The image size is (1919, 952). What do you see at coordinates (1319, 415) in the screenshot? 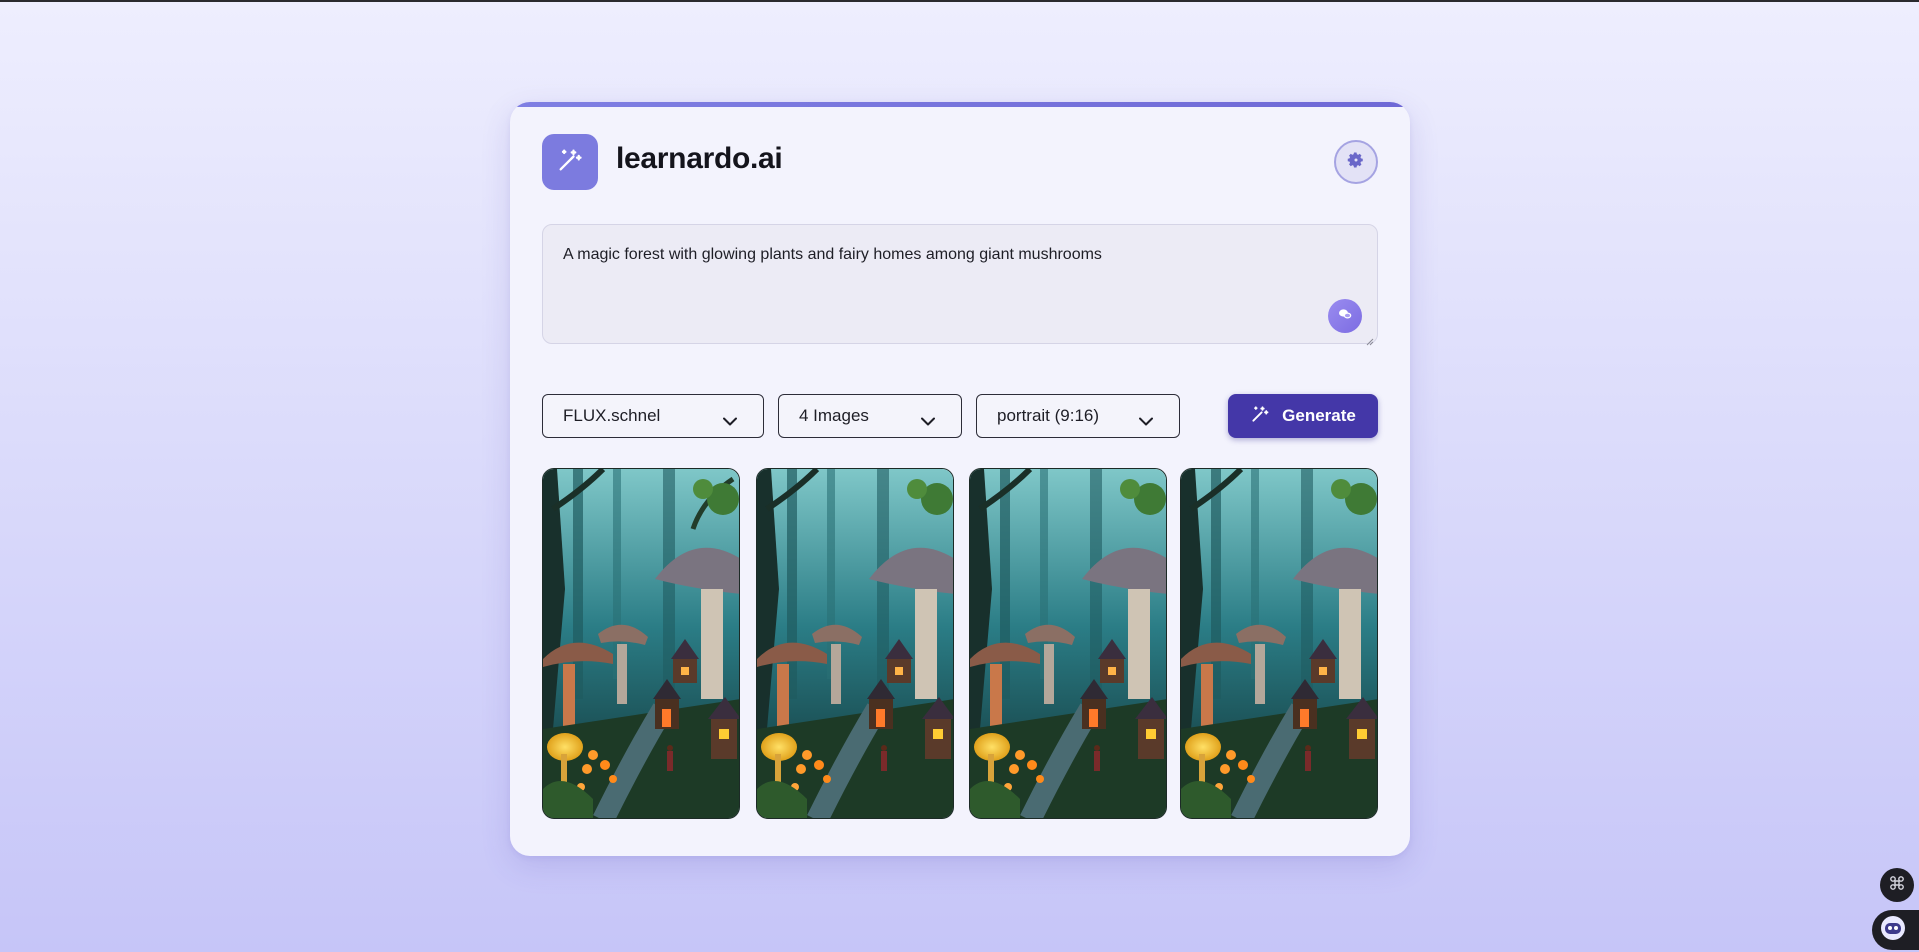
I see `generate-label: Generate` at bounding box center [1319, 415].